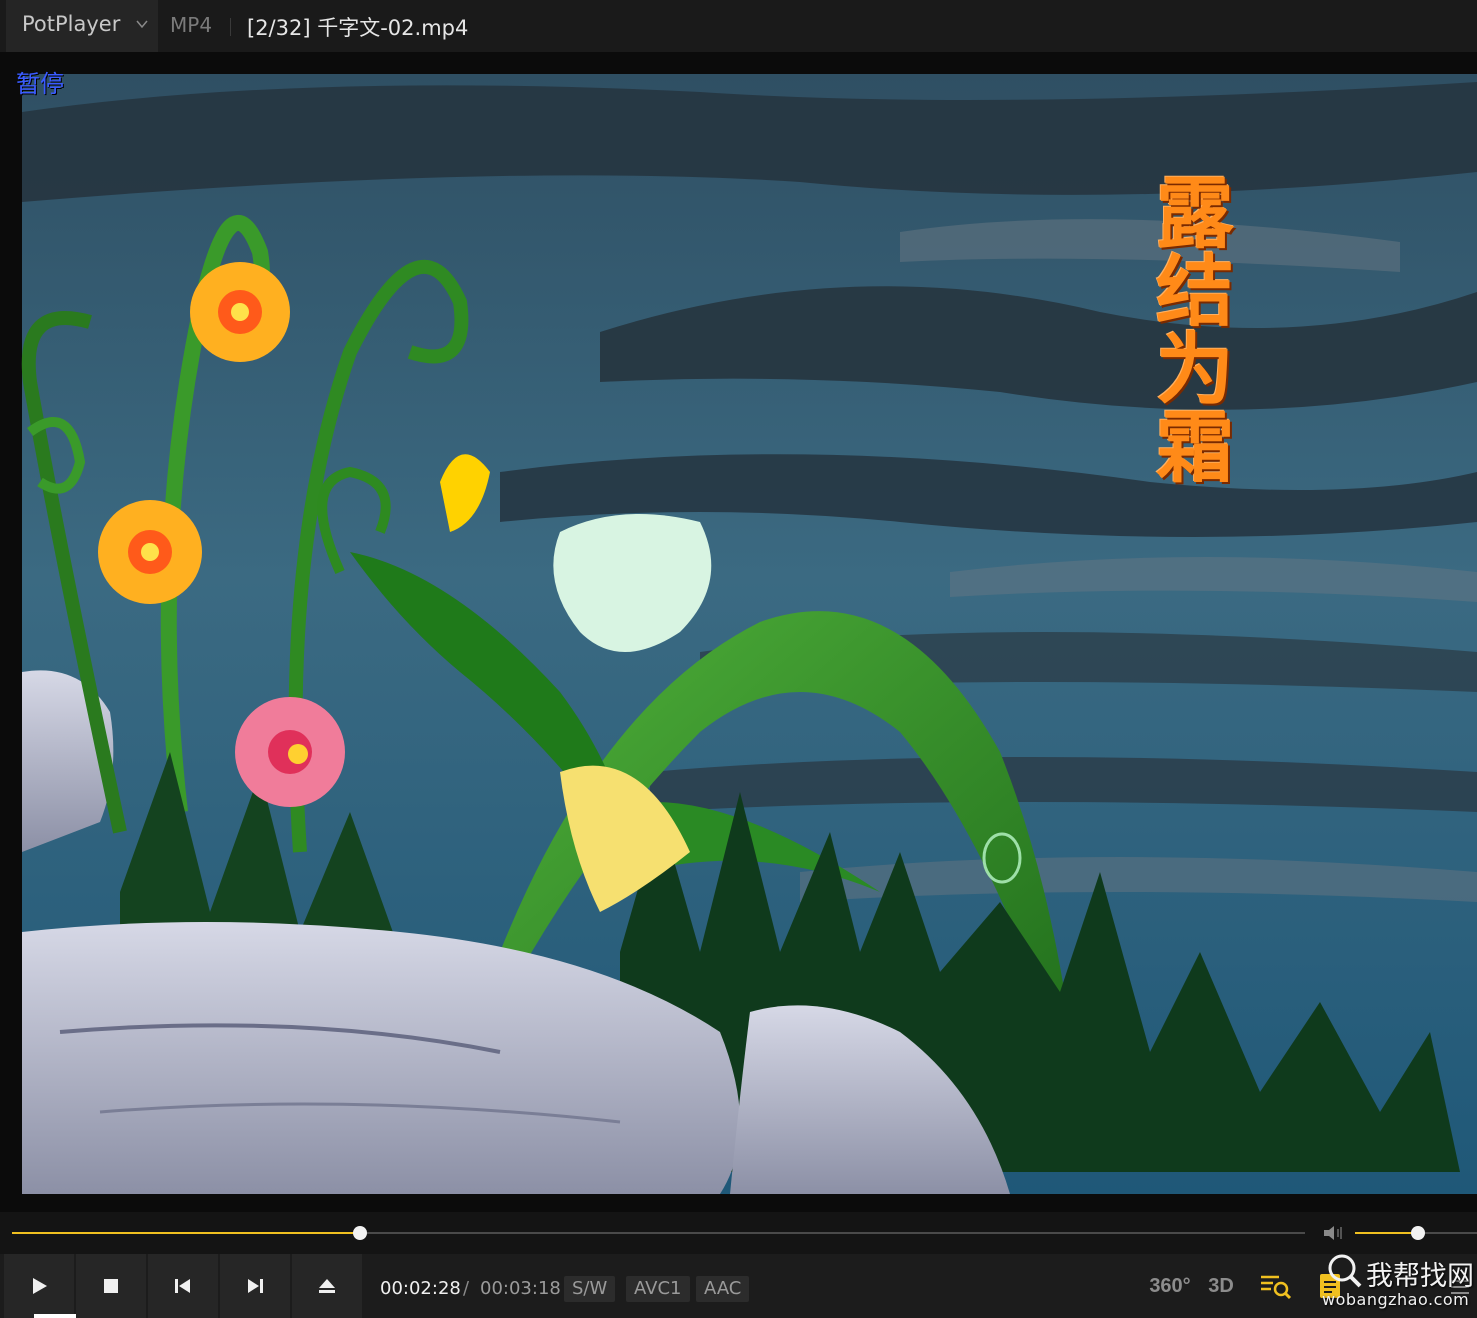 The height and width of the screenshot is (1318, 1477). I want to click on skip-next-icon, so click(255, 1286).